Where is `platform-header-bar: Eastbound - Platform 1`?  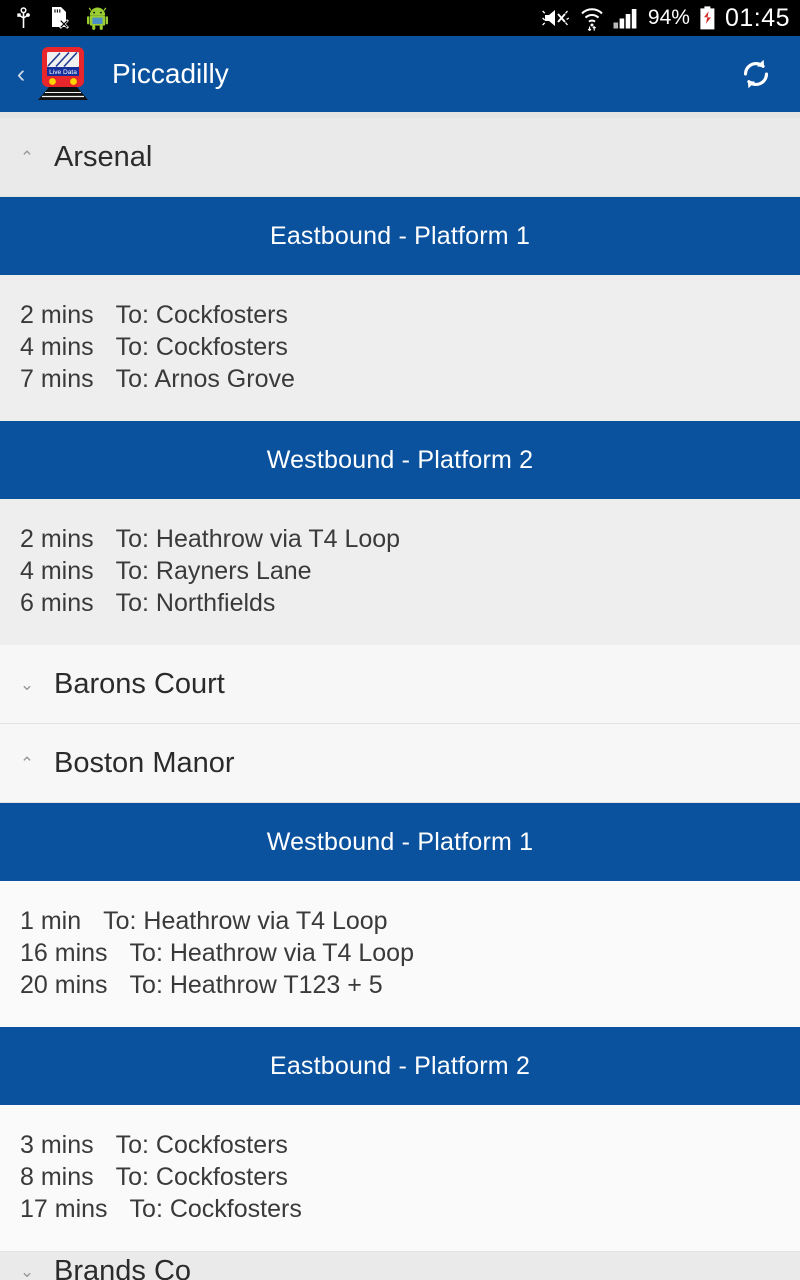
platform-header-bar: Eastbound - Platform 1 is located at coordinates (400, 236).